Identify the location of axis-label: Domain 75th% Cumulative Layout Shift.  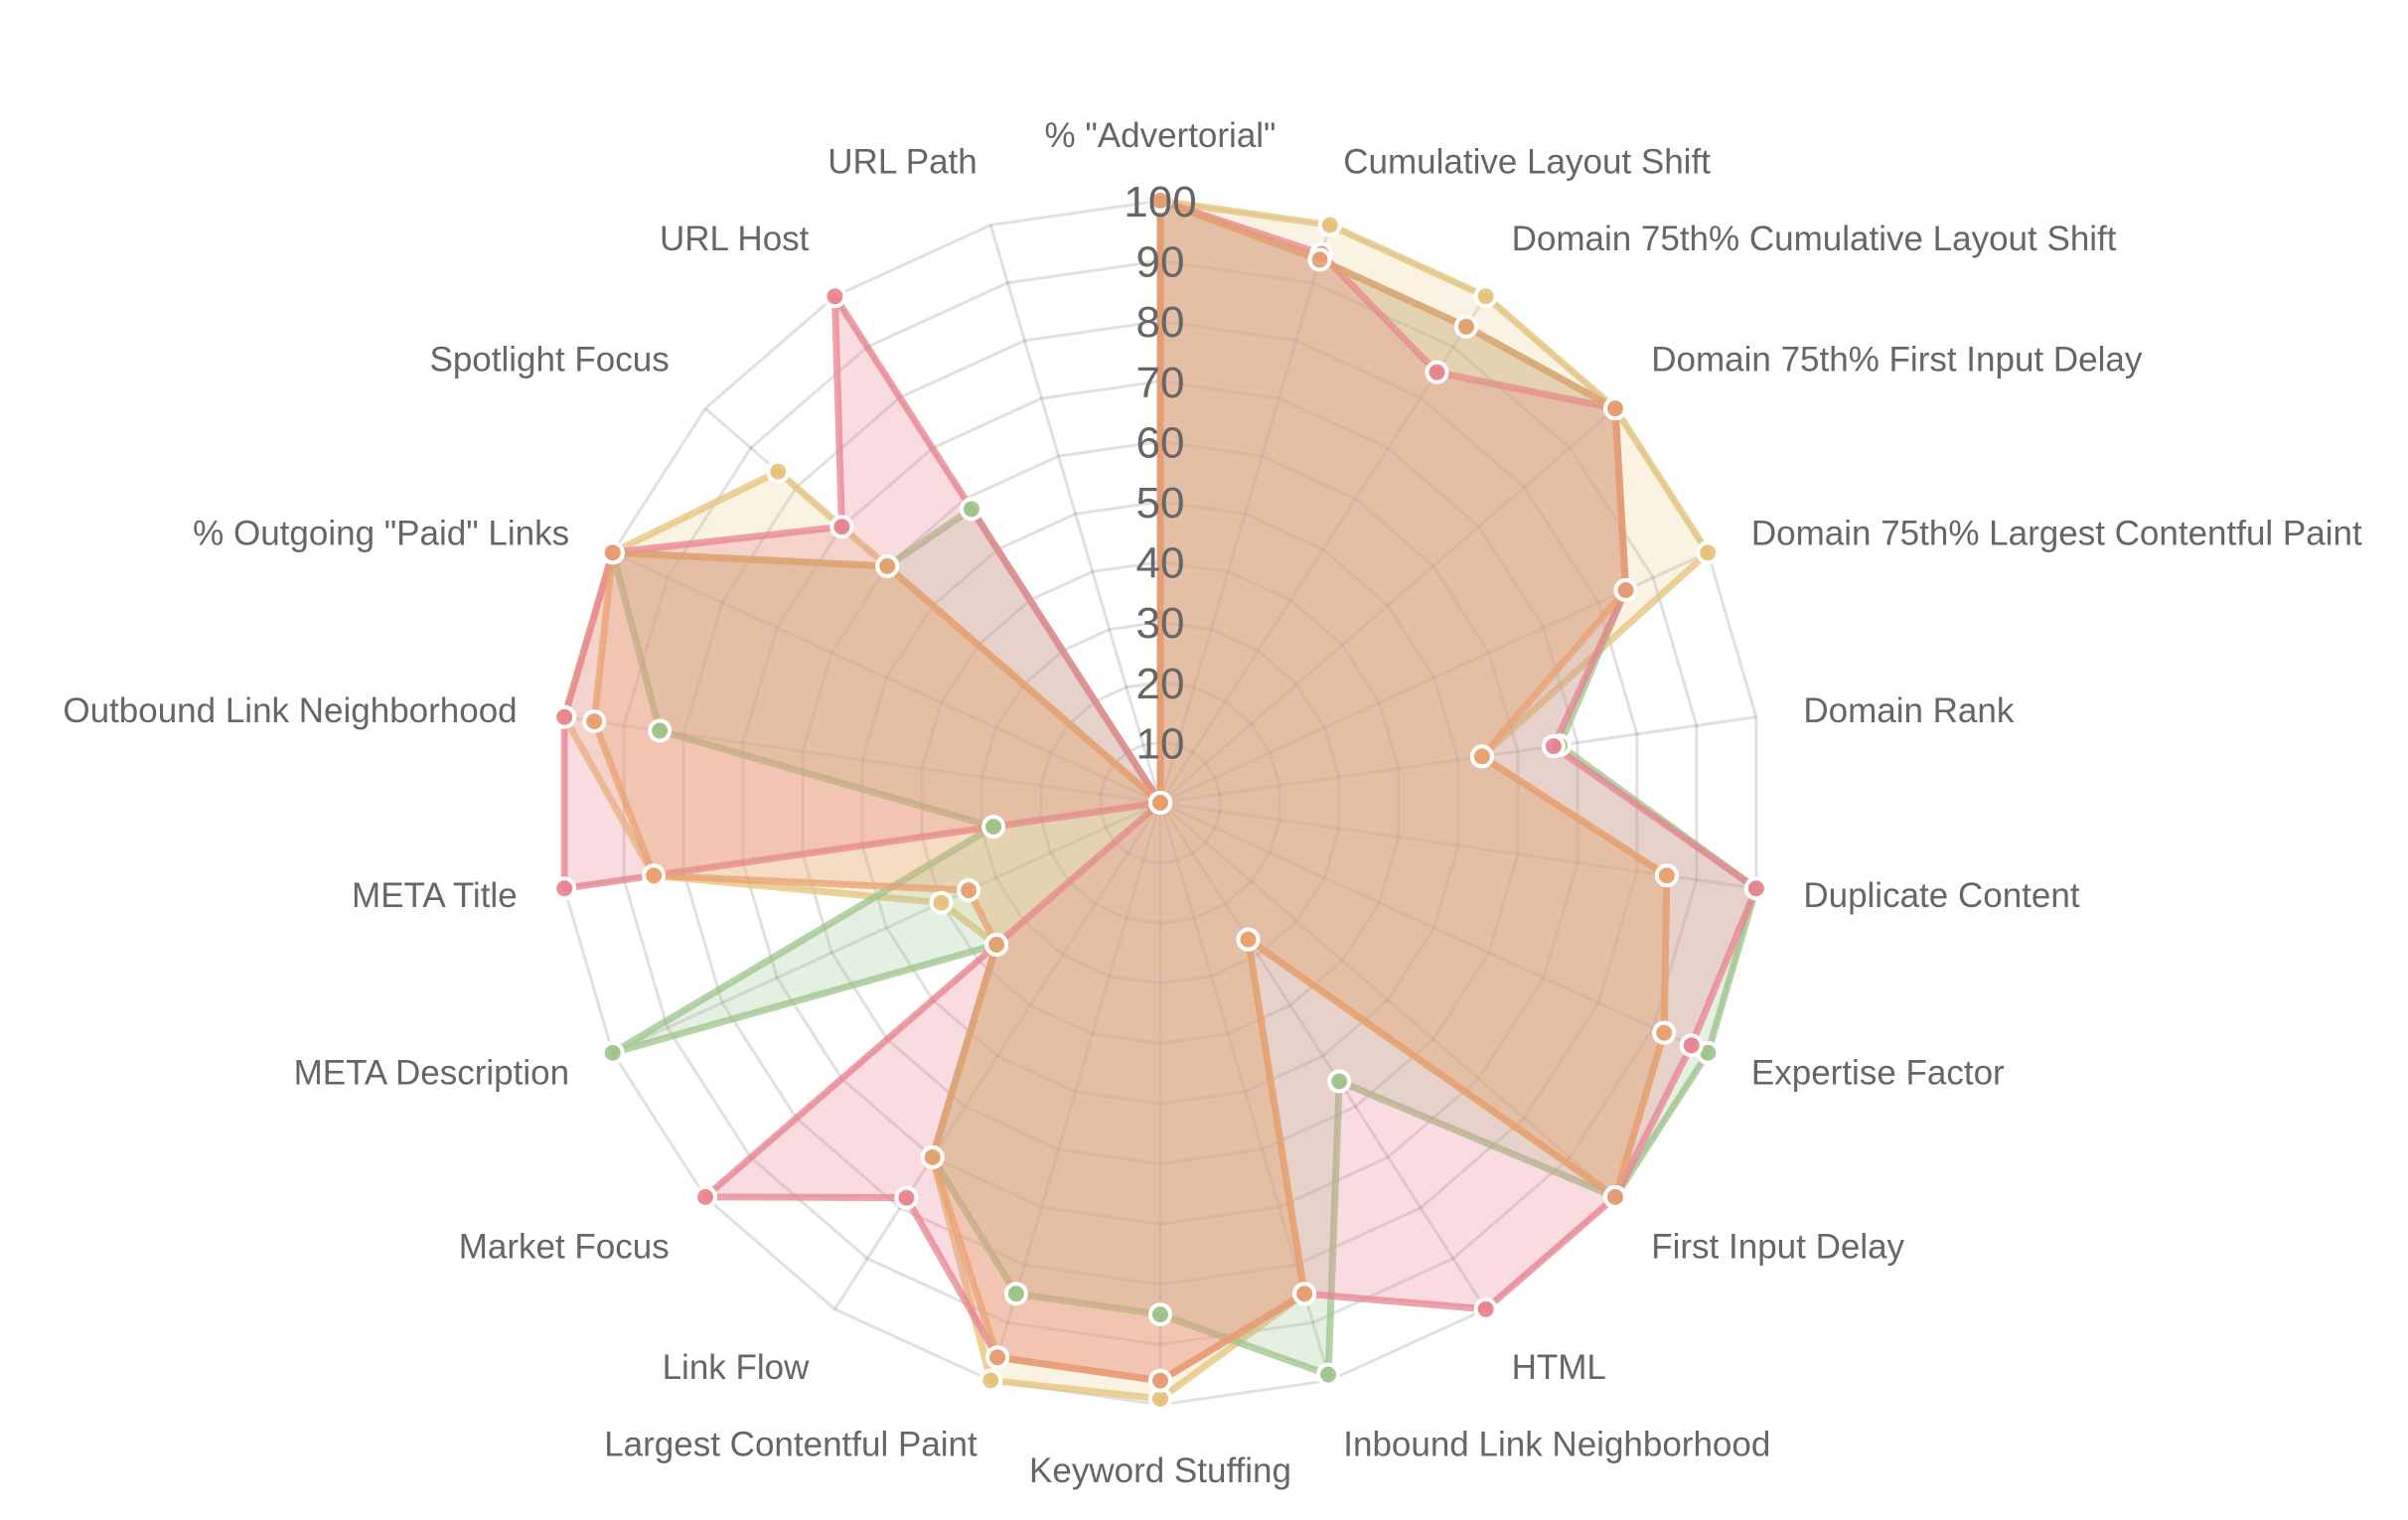
(1814, 239).